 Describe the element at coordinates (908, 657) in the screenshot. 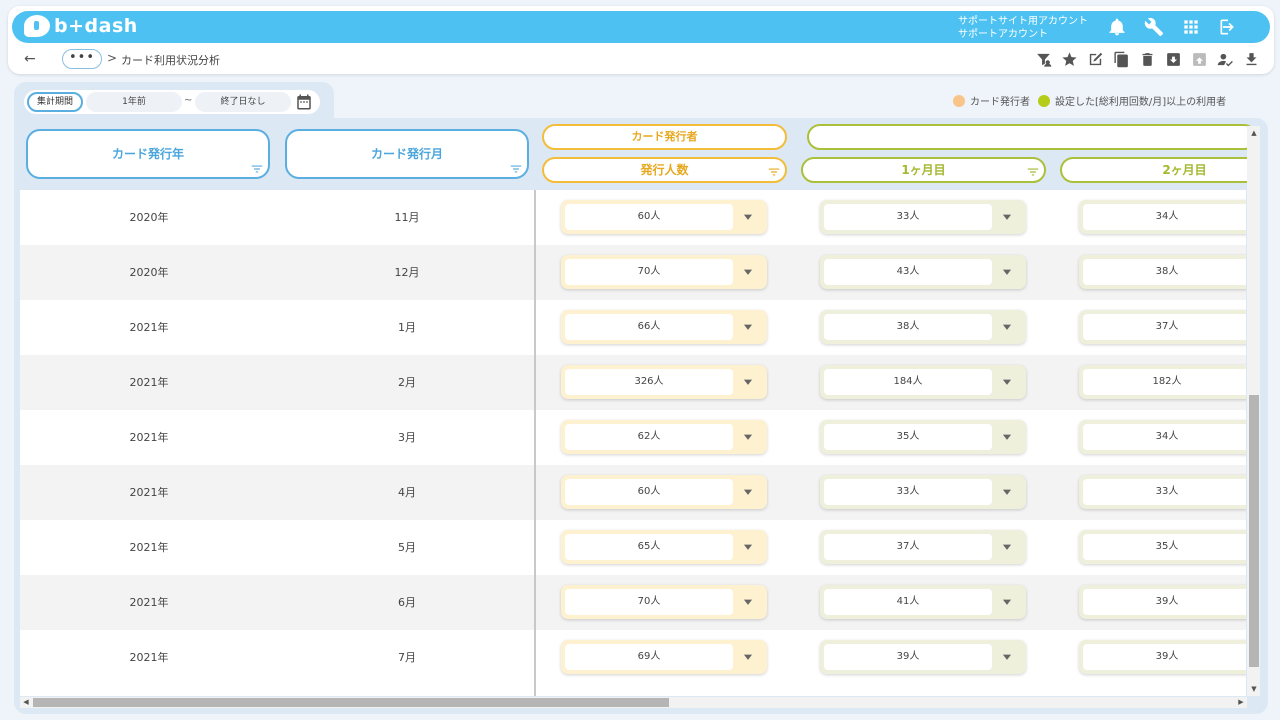

I see `cell-month1: 39人` at that location.